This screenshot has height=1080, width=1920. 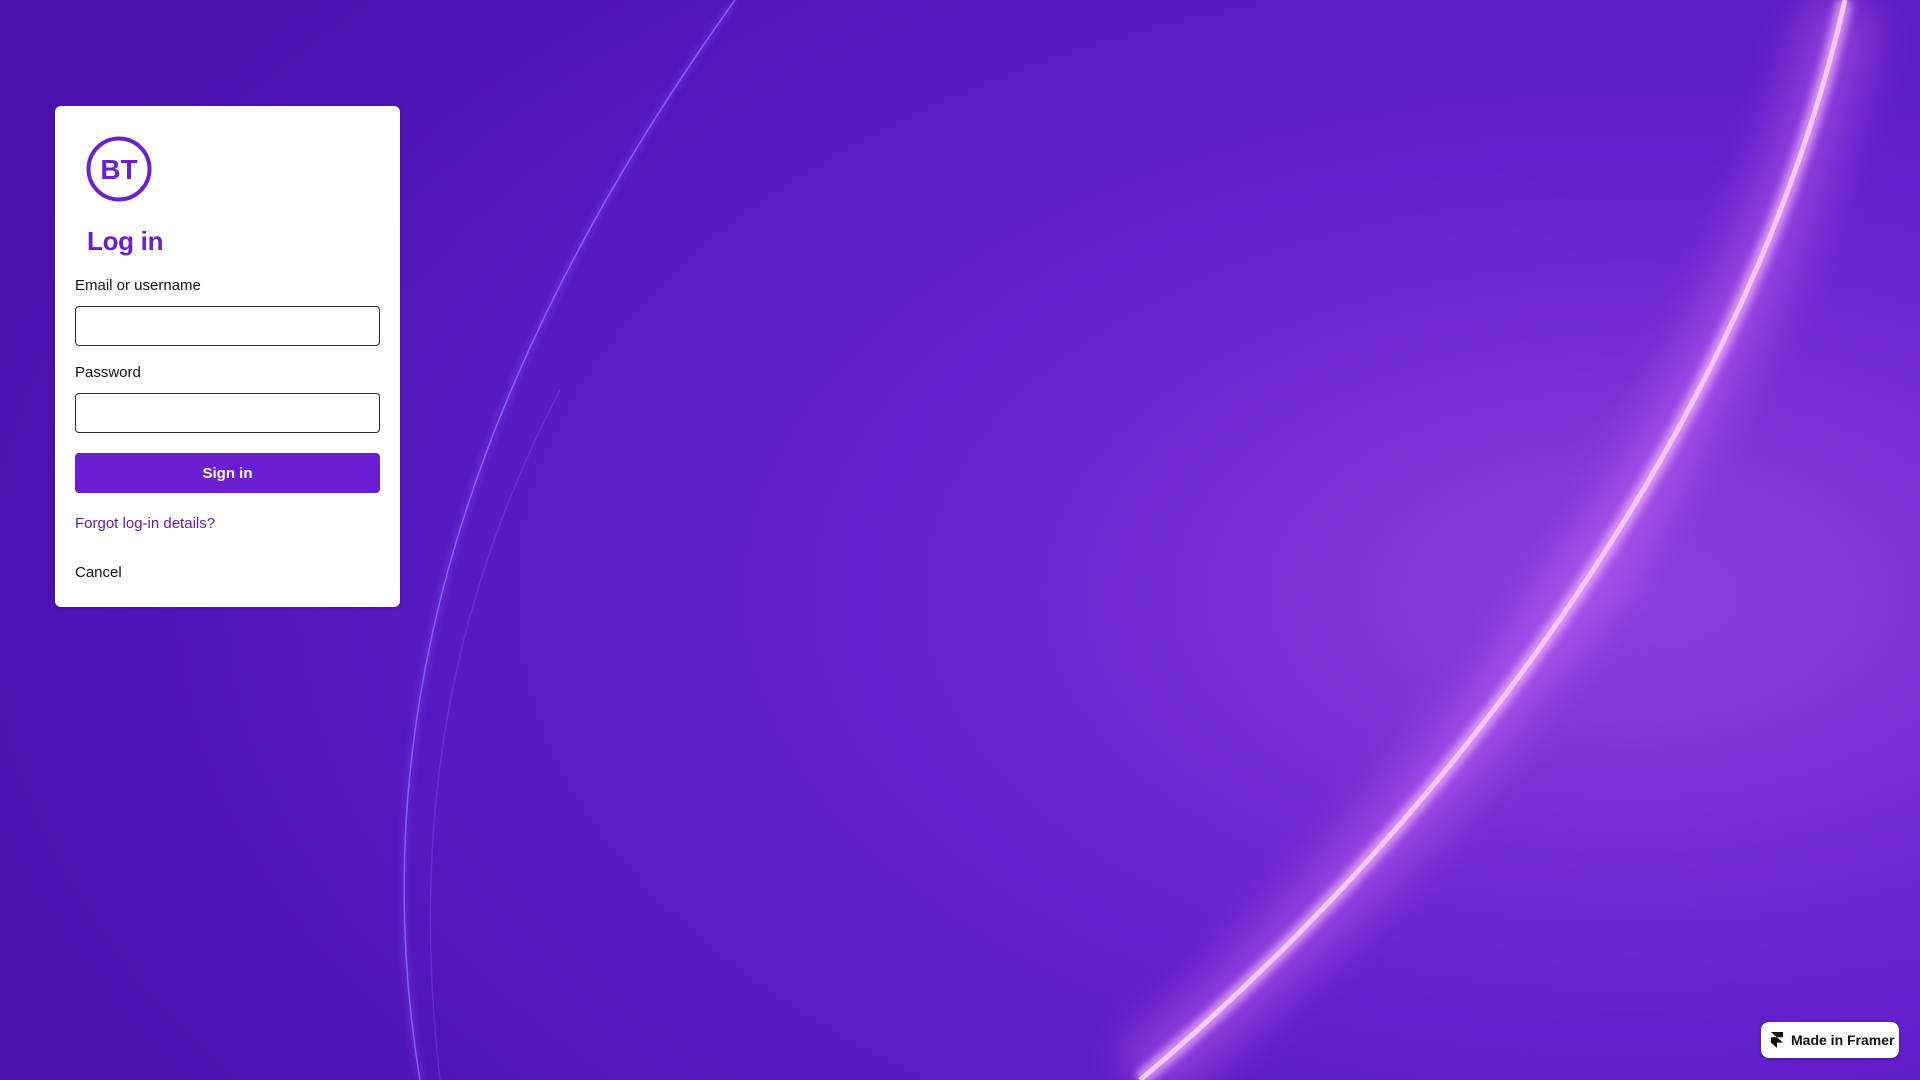 What do you see at coordinates (227, 326) in the screenshot?
I see `email-input` at bounding box center [227, 326].